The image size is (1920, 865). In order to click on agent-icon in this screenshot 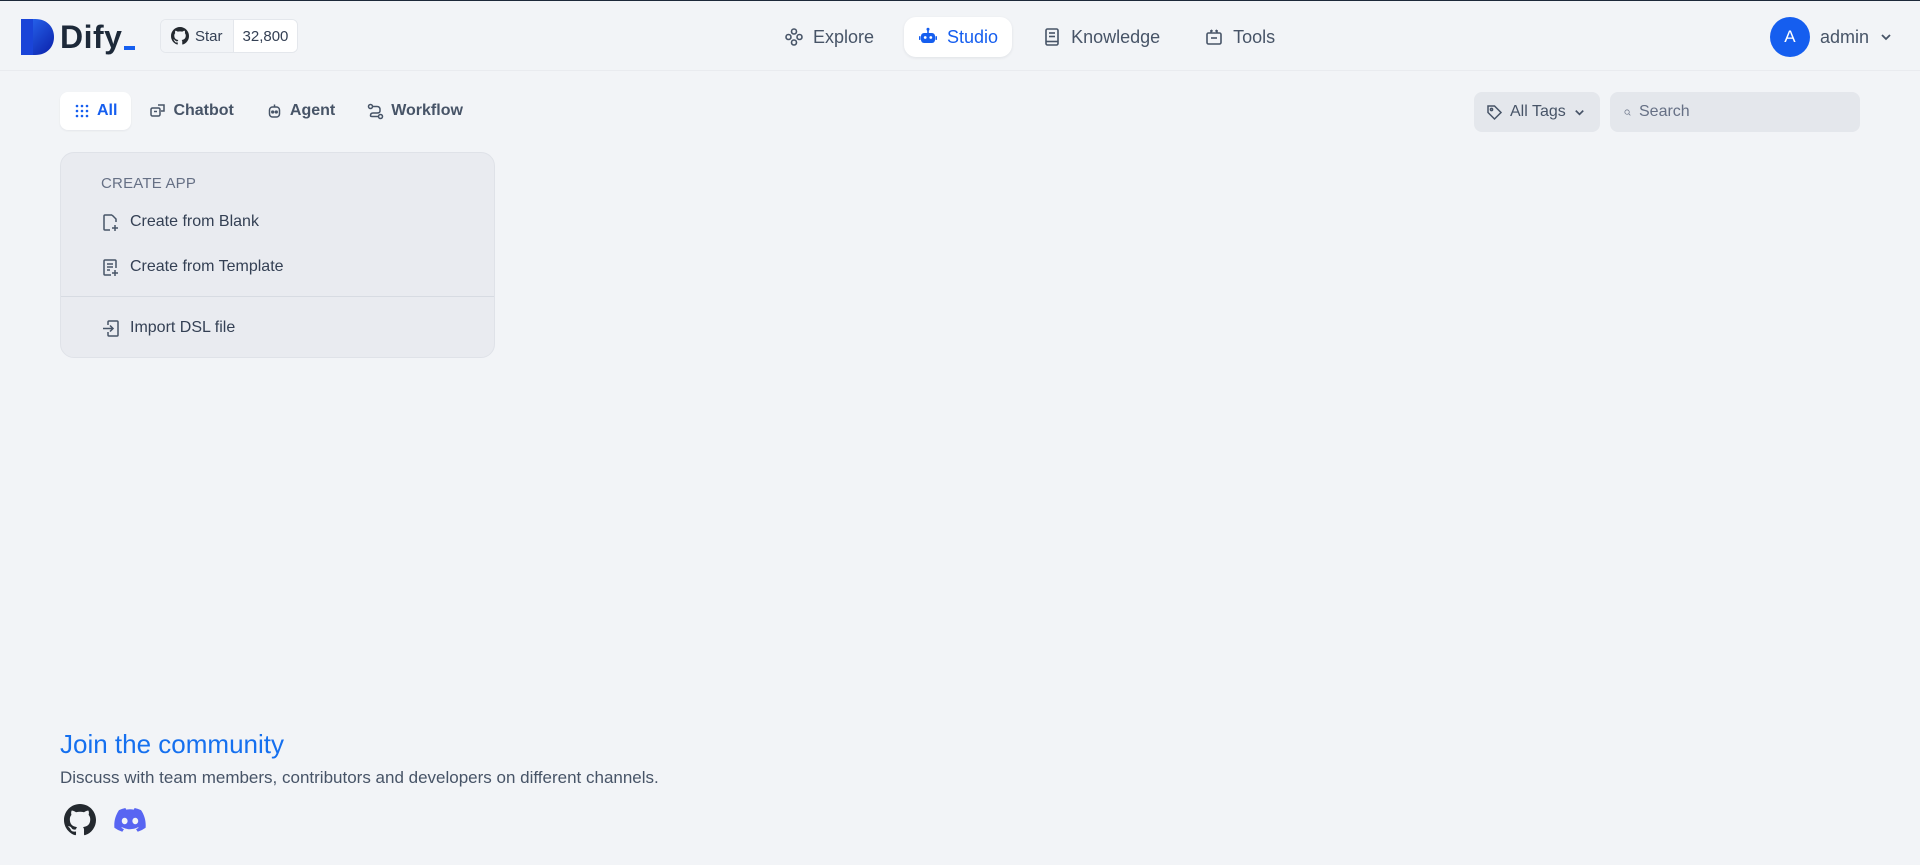, I will do `click(274, 111)`.